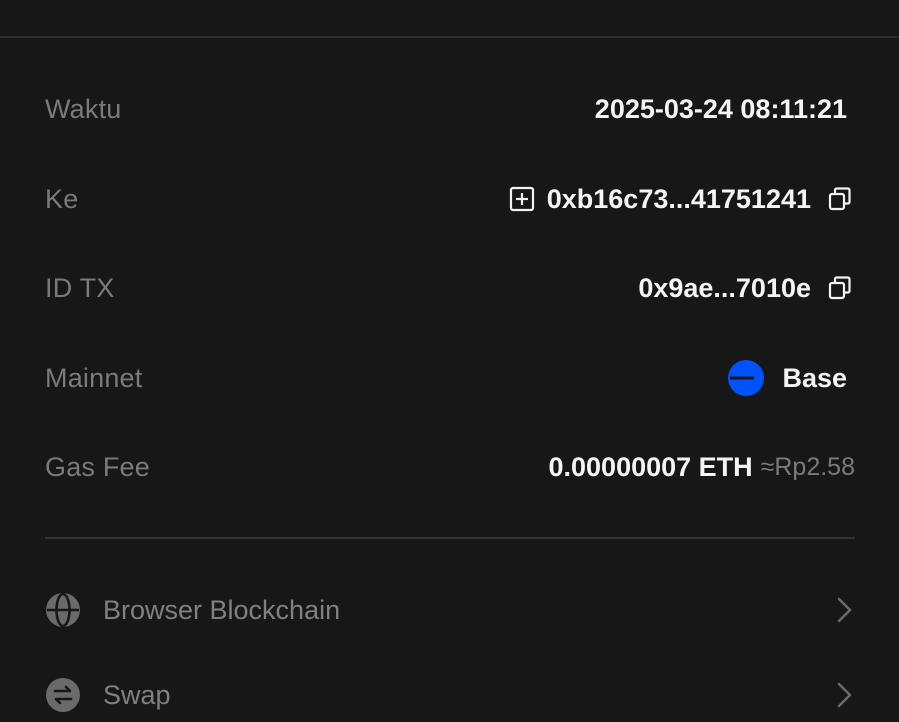 The width and height of the screenshot is (899, 722). I want to click on swap-label: Swap, so click(137, 694).